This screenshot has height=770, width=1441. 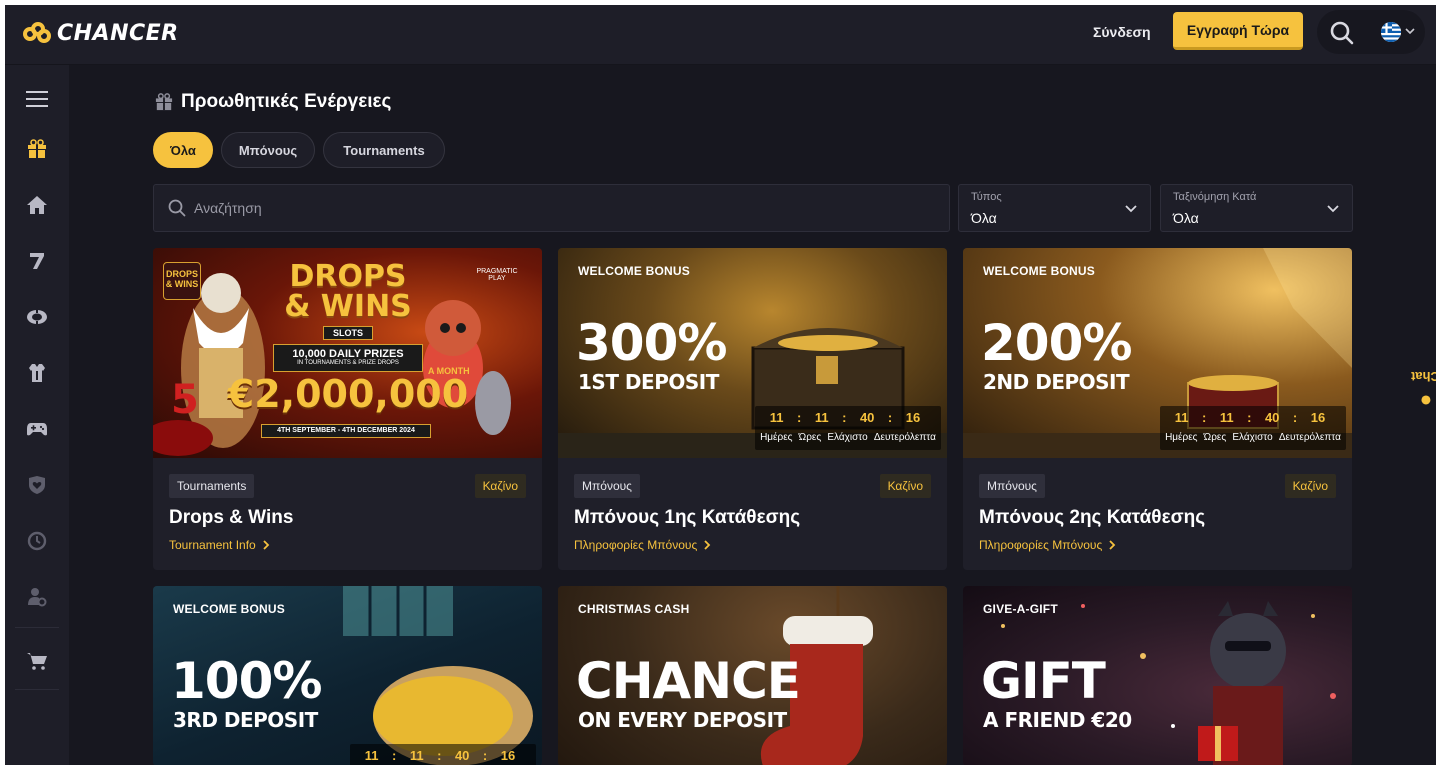 What do you see at coordinates (182, 281) in the screenshot?
I see `drops-wins-corner-badge: DROPS & WINS` at bounding box center [182, 281].